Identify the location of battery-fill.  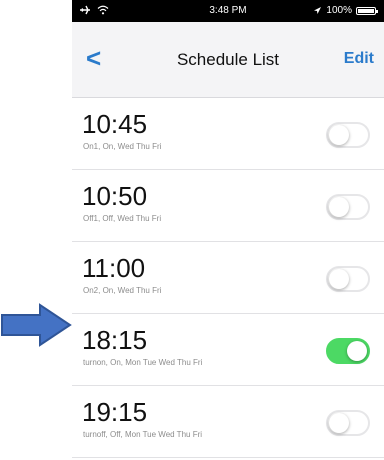
(366, 10).